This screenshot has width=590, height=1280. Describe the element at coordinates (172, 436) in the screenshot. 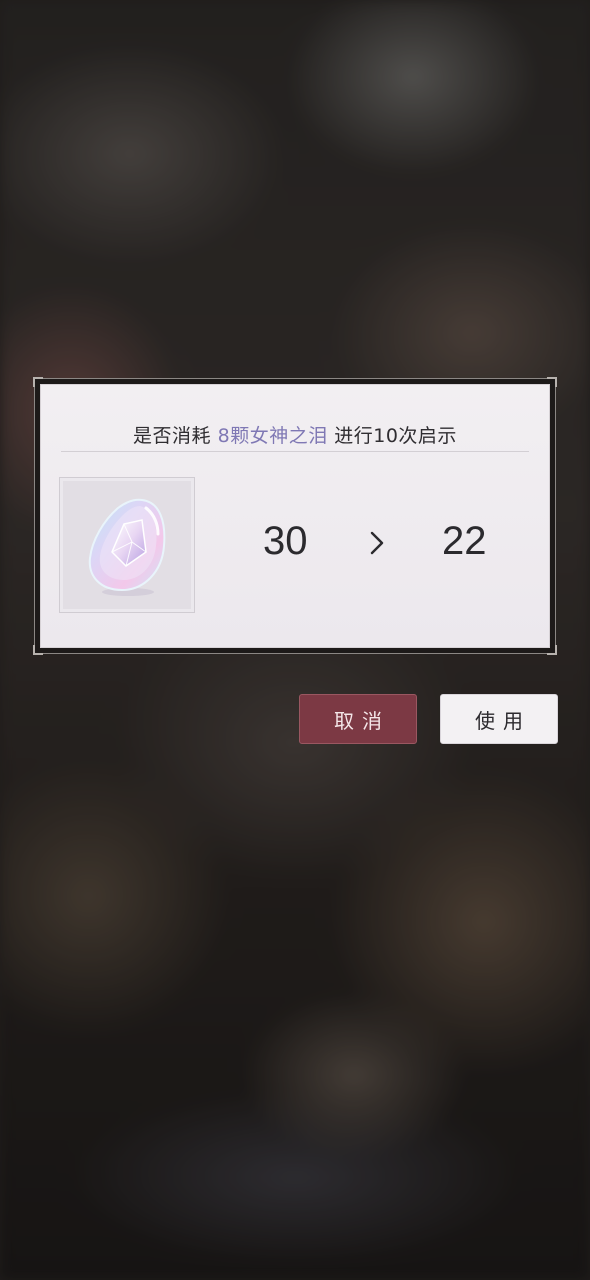

I see `prompt-prefix: 是否消耗` at that location.